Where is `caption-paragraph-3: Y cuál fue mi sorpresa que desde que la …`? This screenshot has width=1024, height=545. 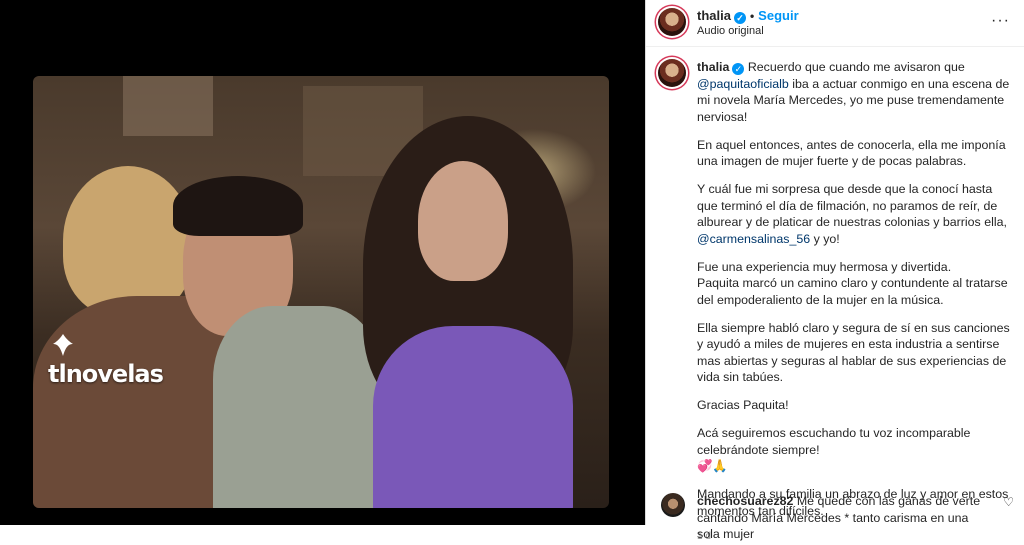
caption-paragraph-3: Y cuál fue mi sorpresa que desde que la … is located at coordinates (856, 214).